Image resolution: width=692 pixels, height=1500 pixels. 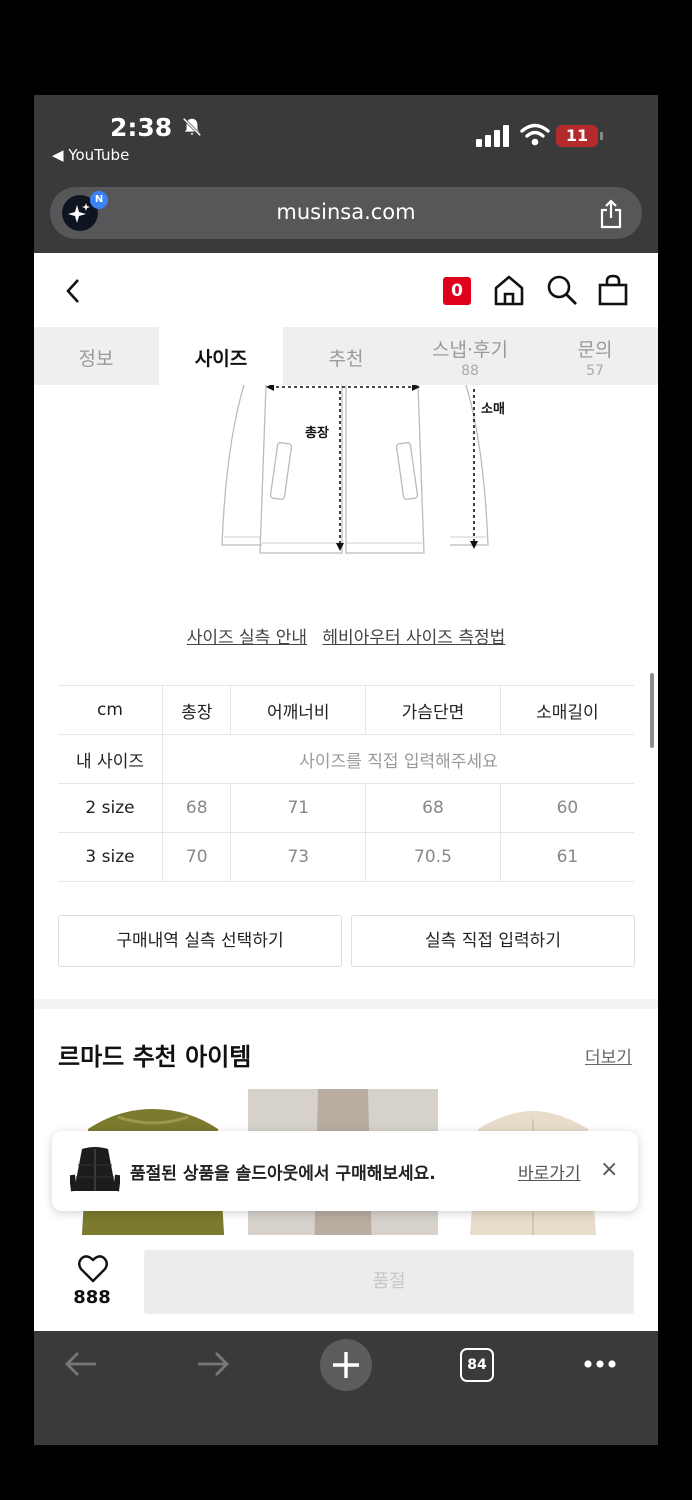 What do you see at coordinates (492, 136) in the screenshot?
I see `signal-icon` at bounding box center [492, 136].